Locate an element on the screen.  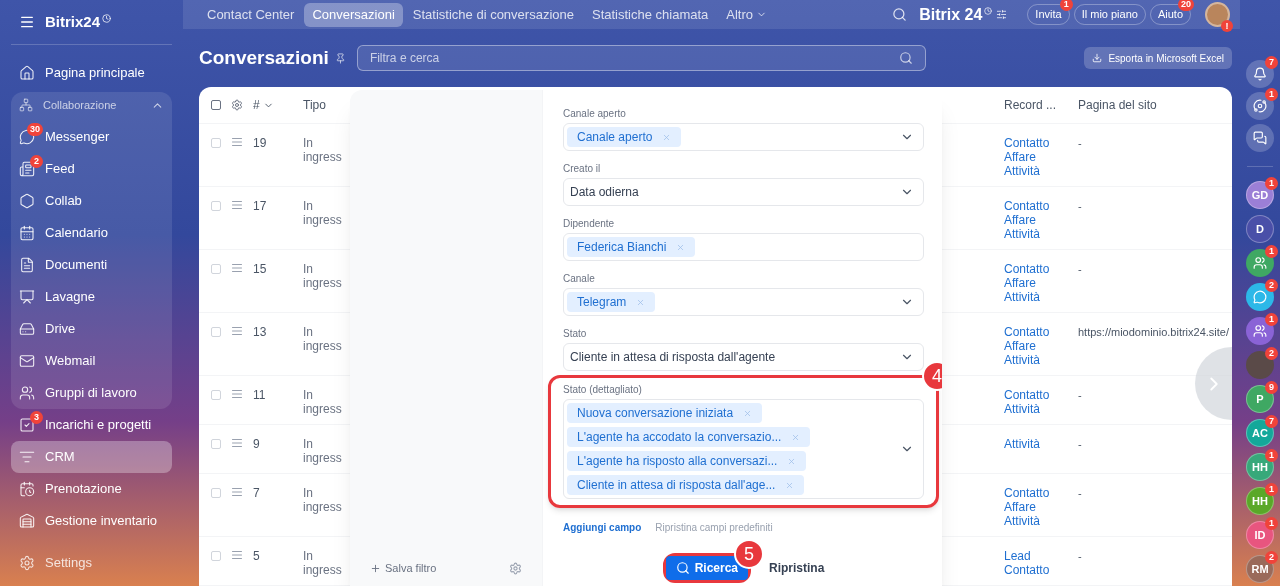
sidebar-group-header: Collaborazione is located at coordinates (91, 105).